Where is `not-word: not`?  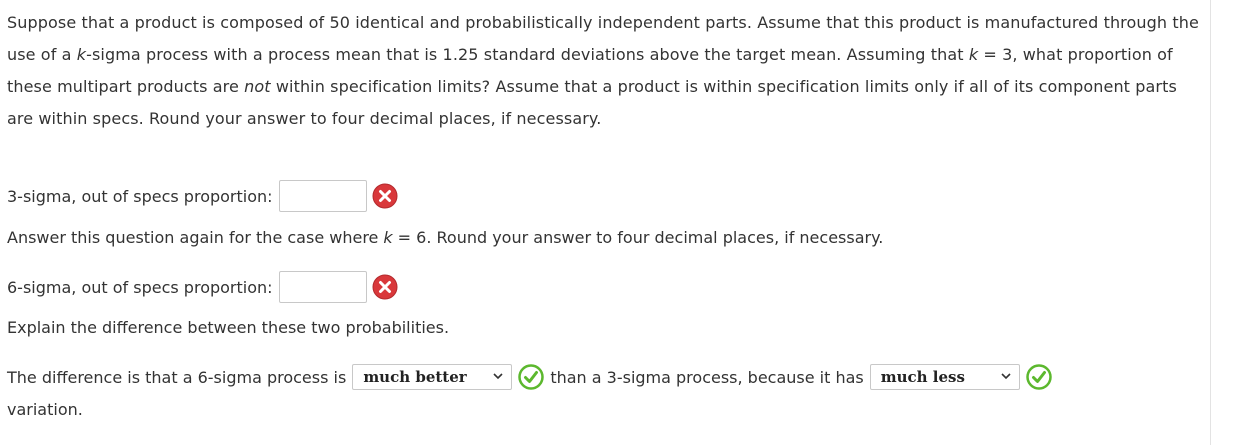 not-word: not is located at coordinates (257, 86).